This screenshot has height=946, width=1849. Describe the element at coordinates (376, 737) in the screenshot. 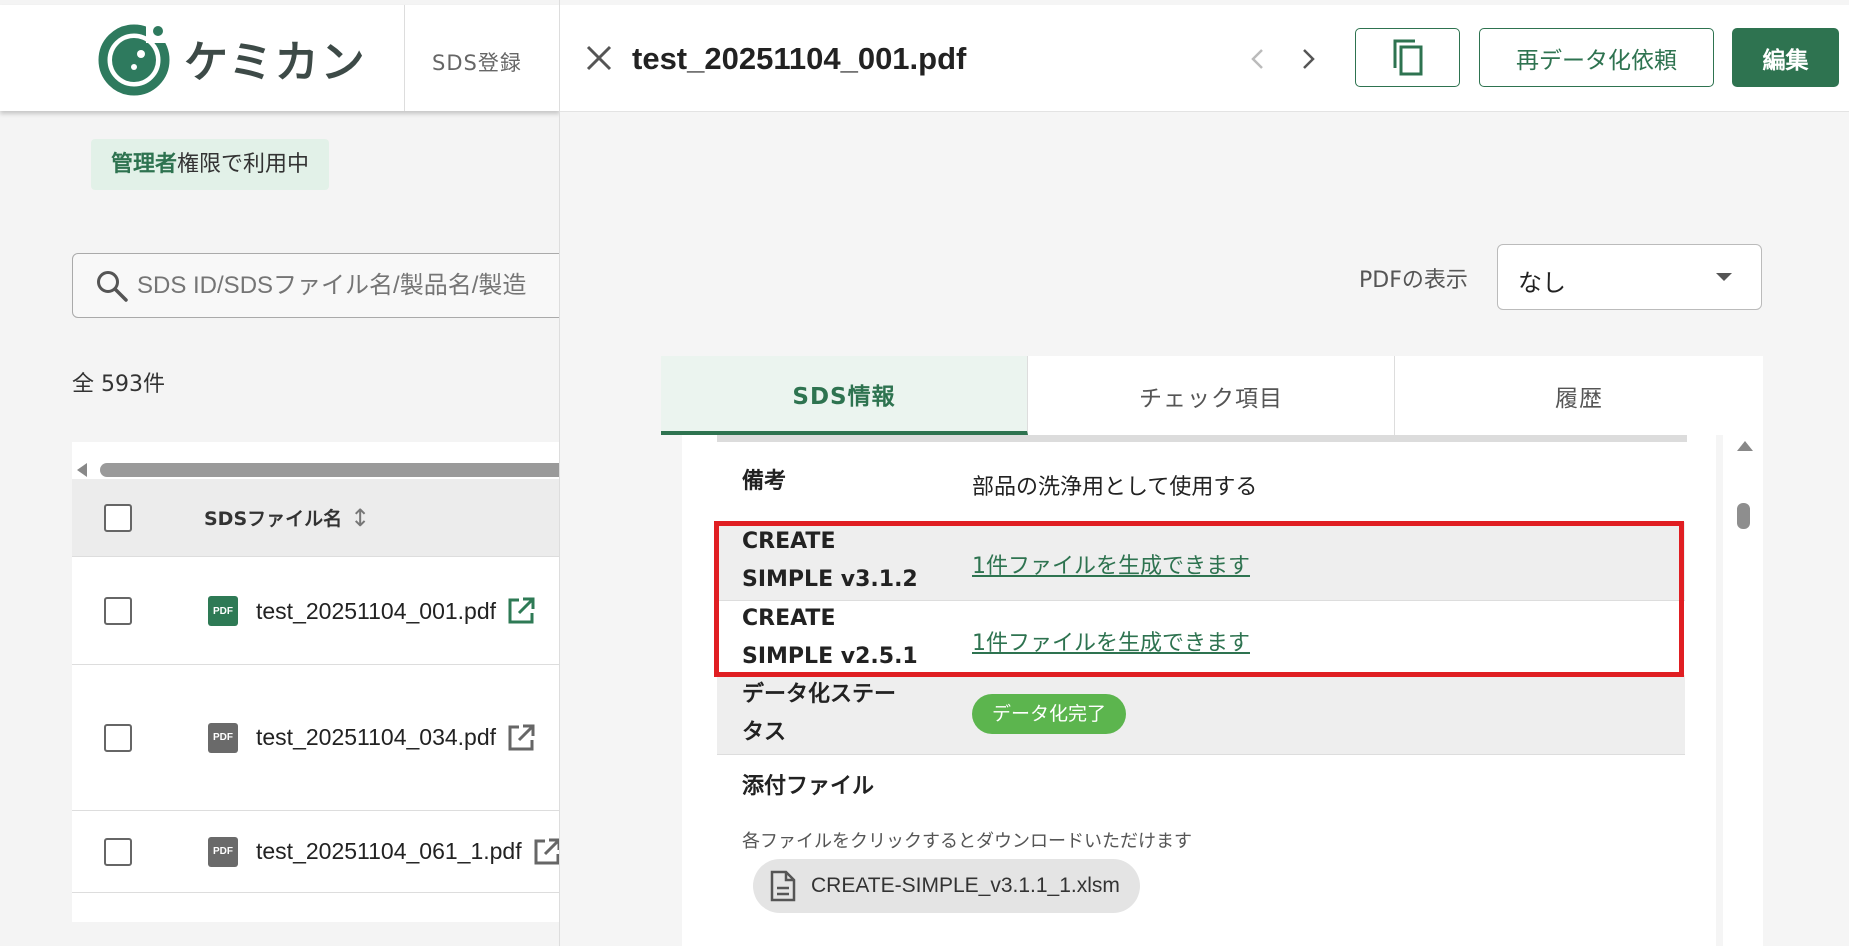

I see `row-file-name: test_20251104_034.pdf` at that location.